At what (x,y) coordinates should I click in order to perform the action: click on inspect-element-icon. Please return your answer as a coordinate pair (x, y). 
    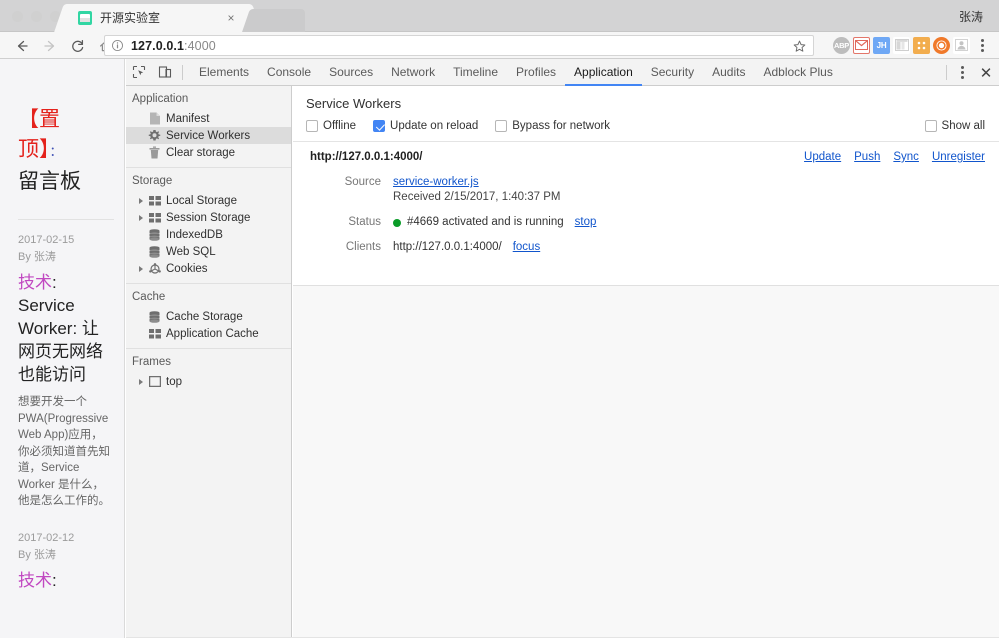
    Looking at the image, I should click on (139, 72).